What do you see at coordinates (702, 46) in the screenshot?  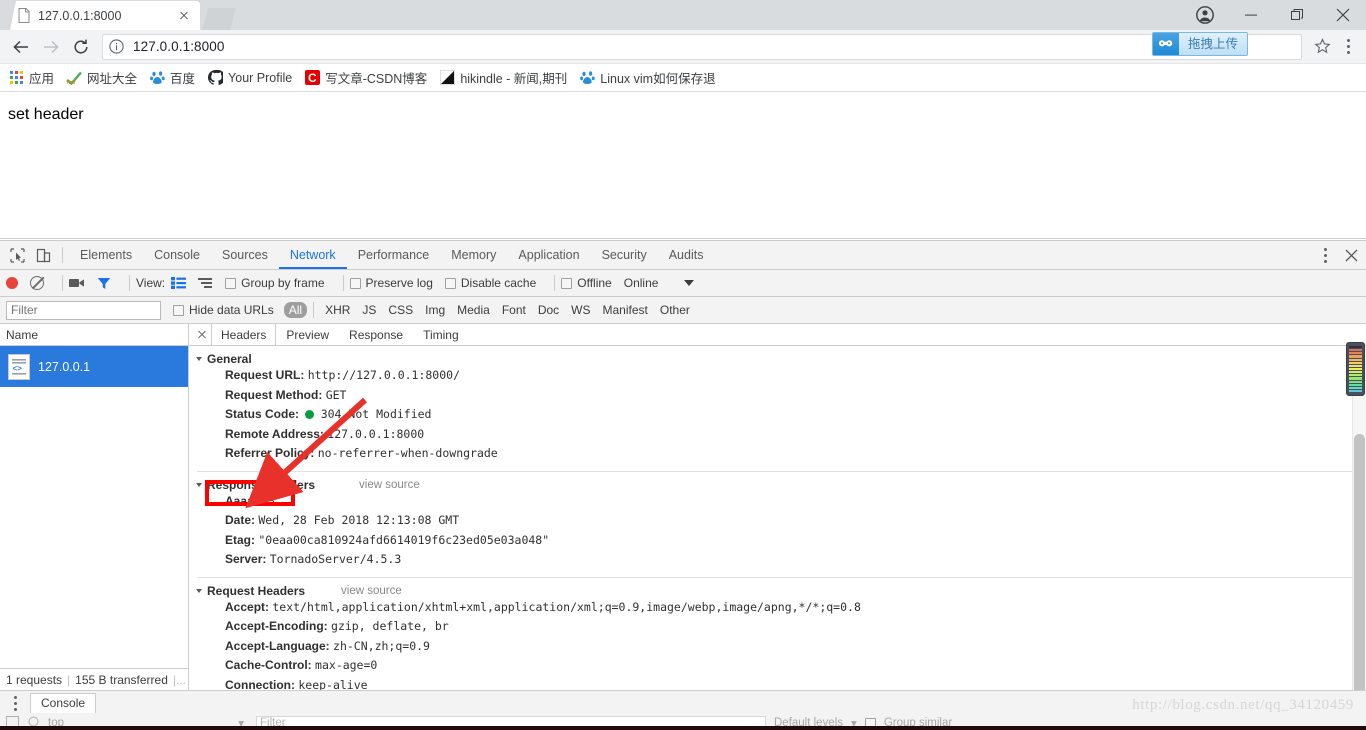 I see `address-bar: 127.0.0.1:8000` at bounding box center [702, 46].